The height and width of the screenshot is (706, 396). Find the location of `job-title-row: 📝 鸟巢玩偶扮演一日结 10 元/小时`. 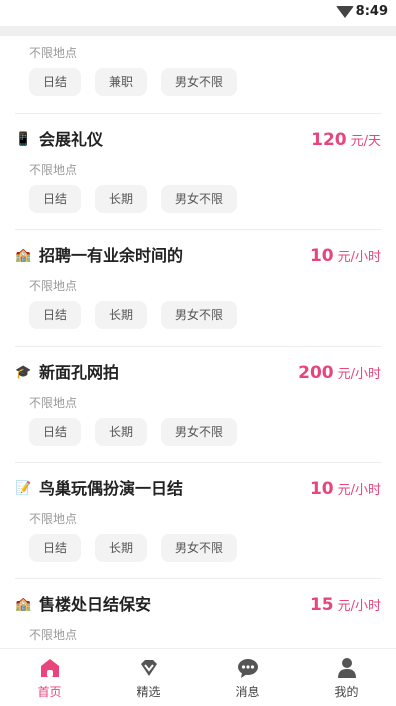

job-title-row: 📝 鸟巢玩偶扮演一日结 10 元/小时 is located at coordinates (198, 489).